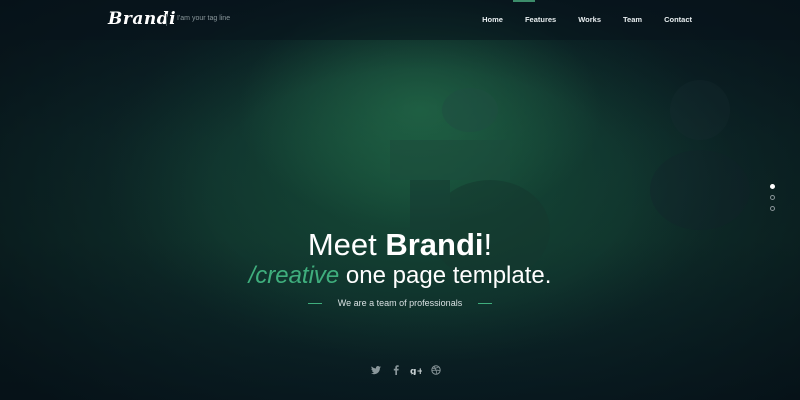 The height and width of the screenshot is (400, 800). Describe the element at coordinates (406, 370) in the screenshot. I see `social-links: g+` at that location.